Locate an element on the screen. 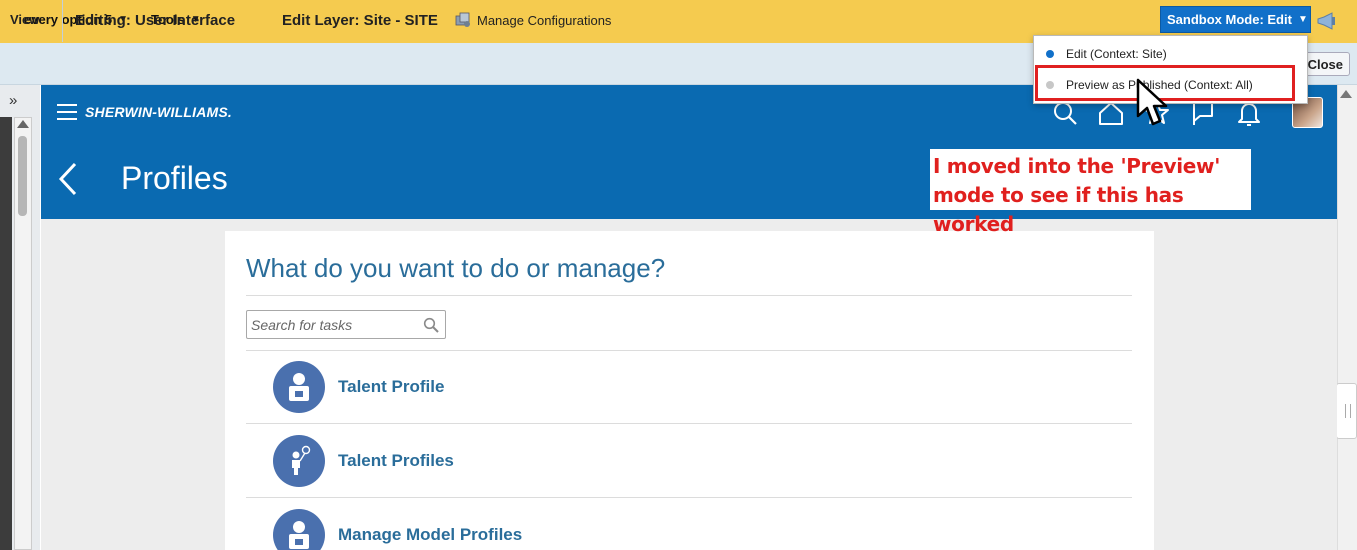 Image resolution: width=1357 pixels, height=550 pixels. expand-panel-icon: » is located at coordinates (13, 100).